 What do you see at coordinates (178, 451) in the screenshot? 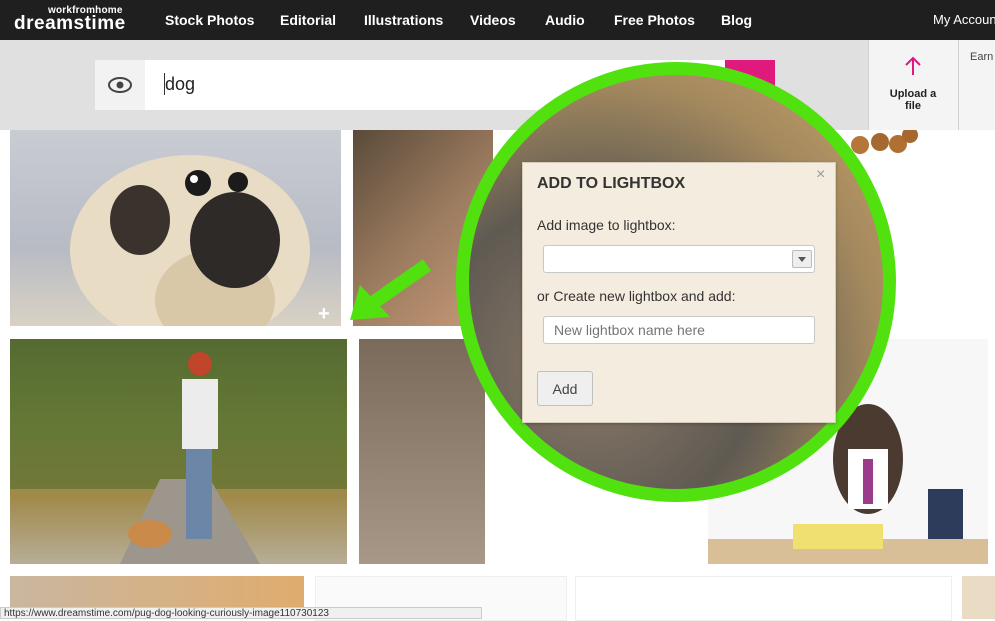
I see `woman-walking-dog-forest-photo` at bounding box center [178, 451].